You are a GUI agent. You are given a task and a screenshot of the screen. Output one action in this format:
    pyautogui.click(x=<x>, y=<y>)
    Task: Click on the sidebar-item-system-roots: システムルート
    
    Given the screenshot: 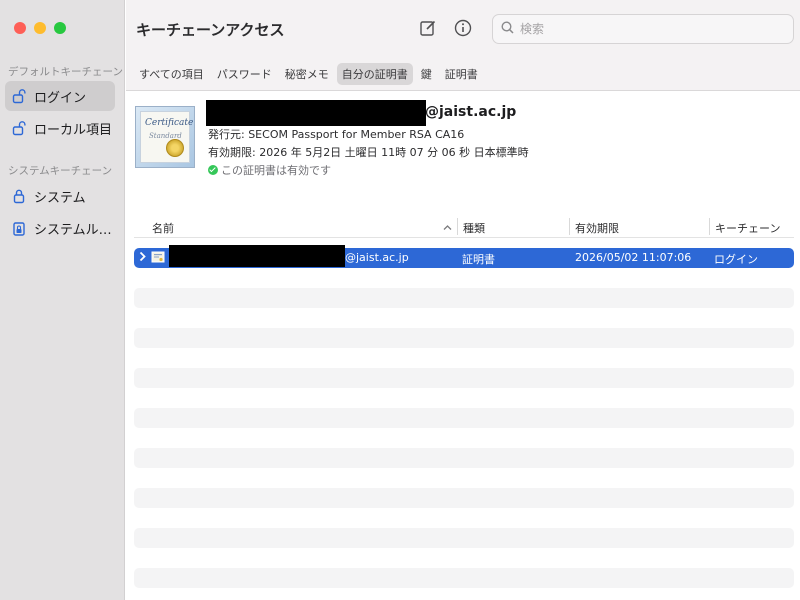 What is the action you would take?
    pyautogui.click(x=60, y=228)
    